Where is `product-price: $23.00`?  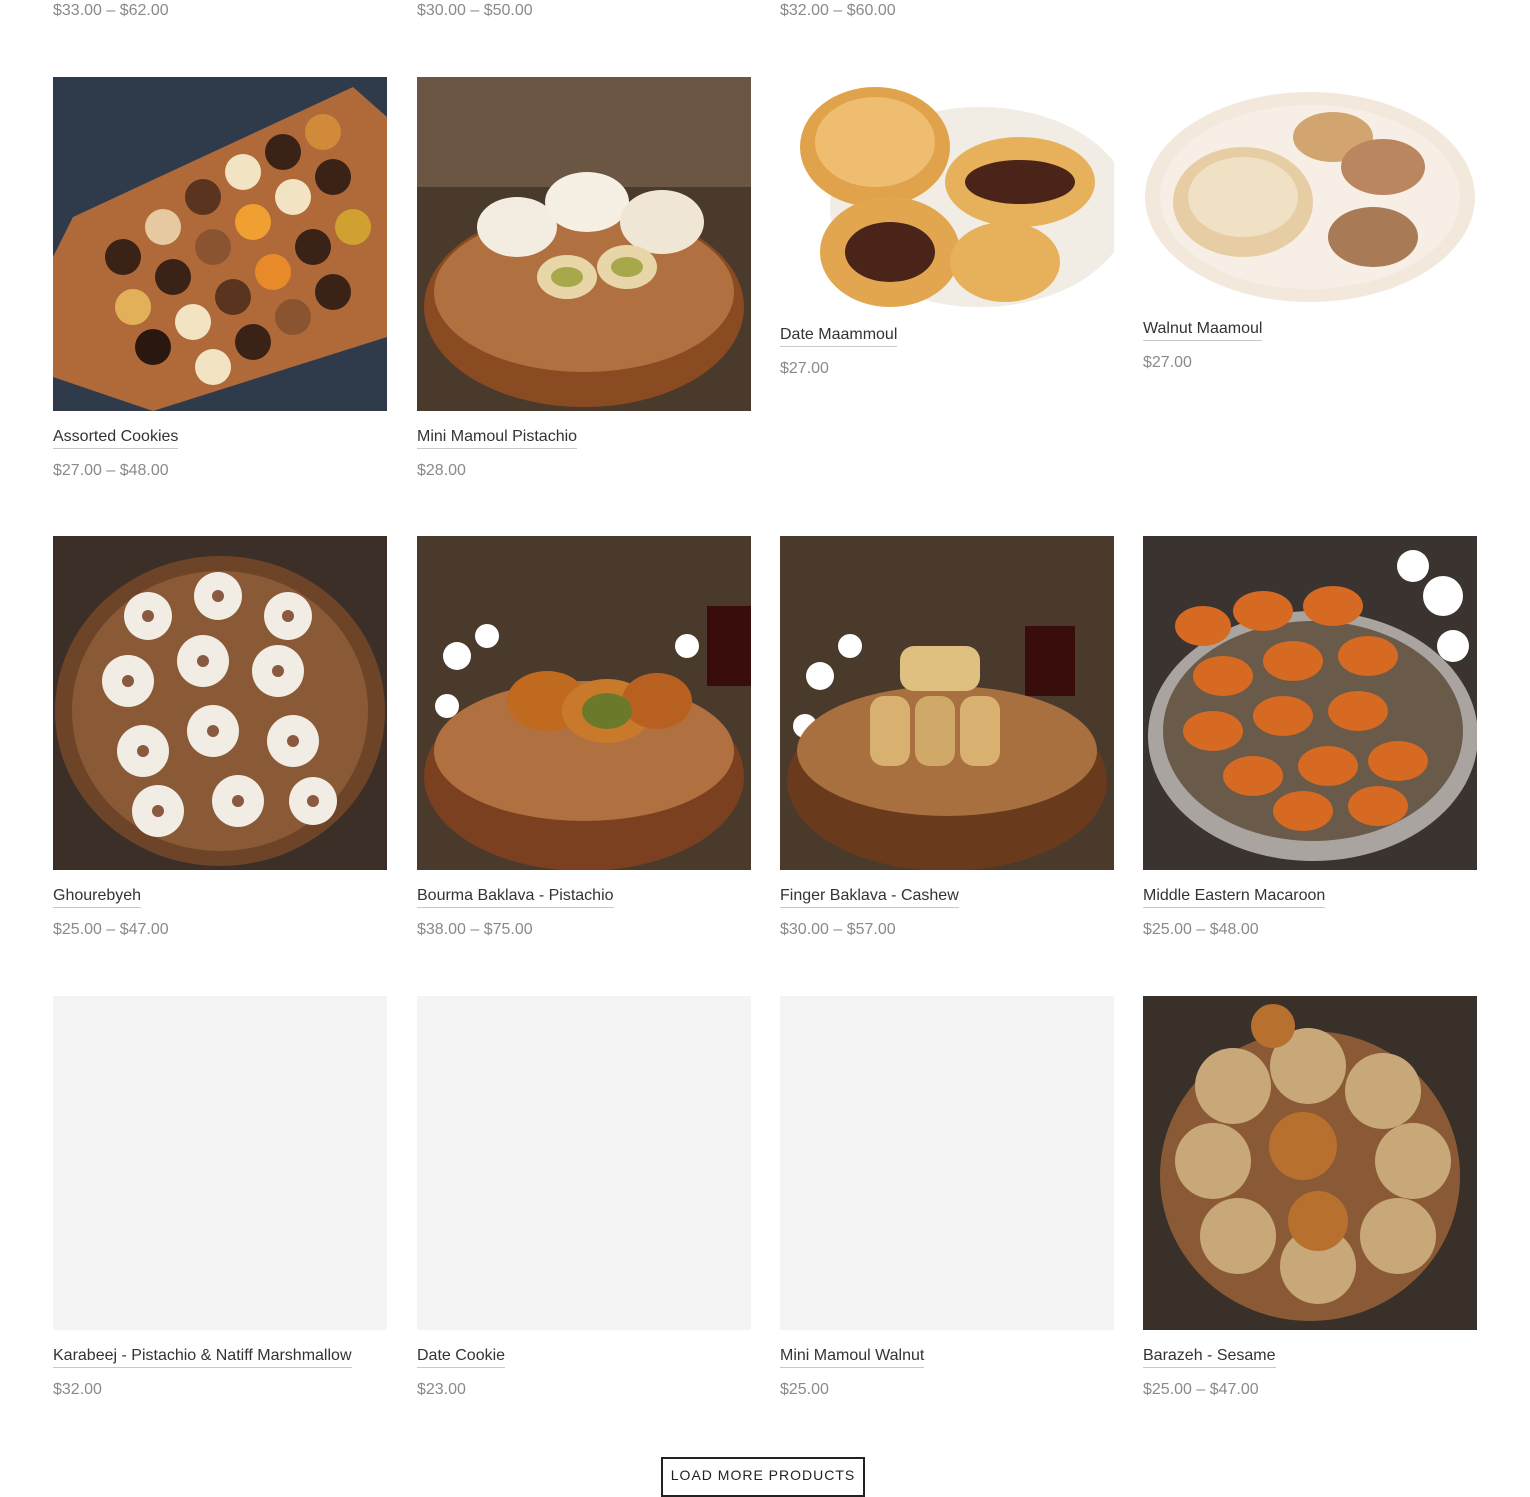
product-price: $23.00 is located at coordinates (441, 1389).